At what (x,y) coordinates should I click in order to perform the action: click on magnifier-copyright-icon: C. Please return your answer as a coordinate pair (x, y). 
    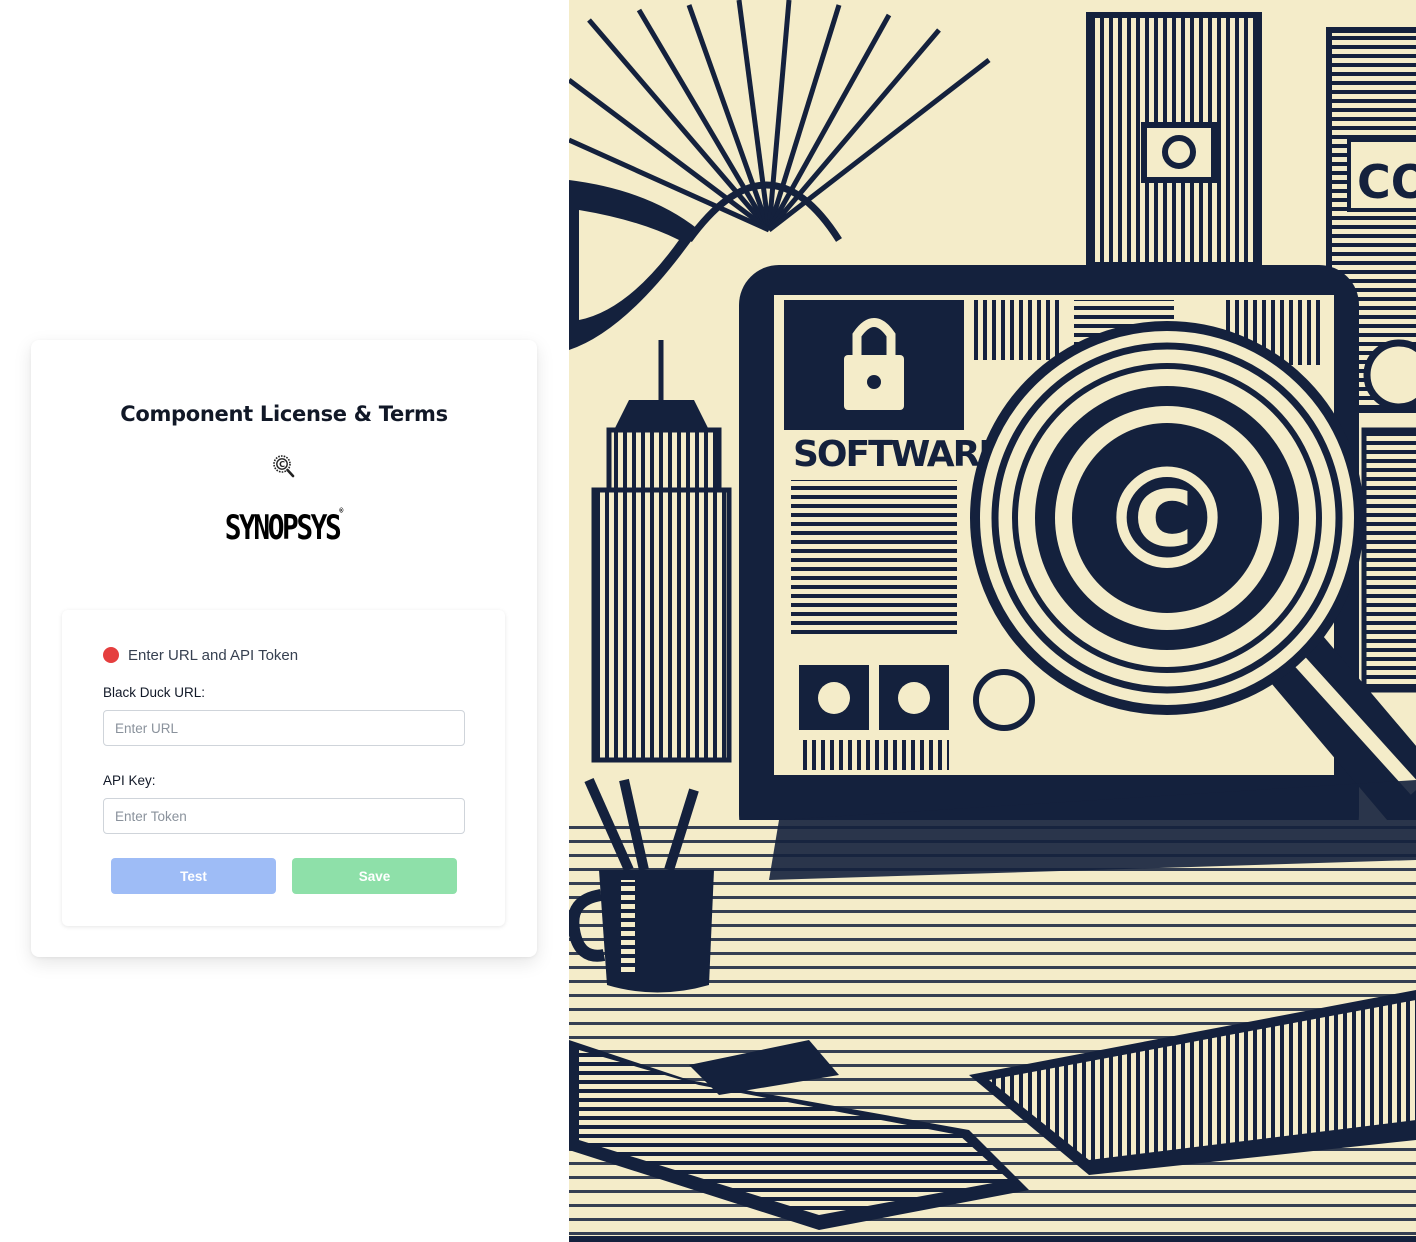
    Looking at the image, I should click on (284, 466).